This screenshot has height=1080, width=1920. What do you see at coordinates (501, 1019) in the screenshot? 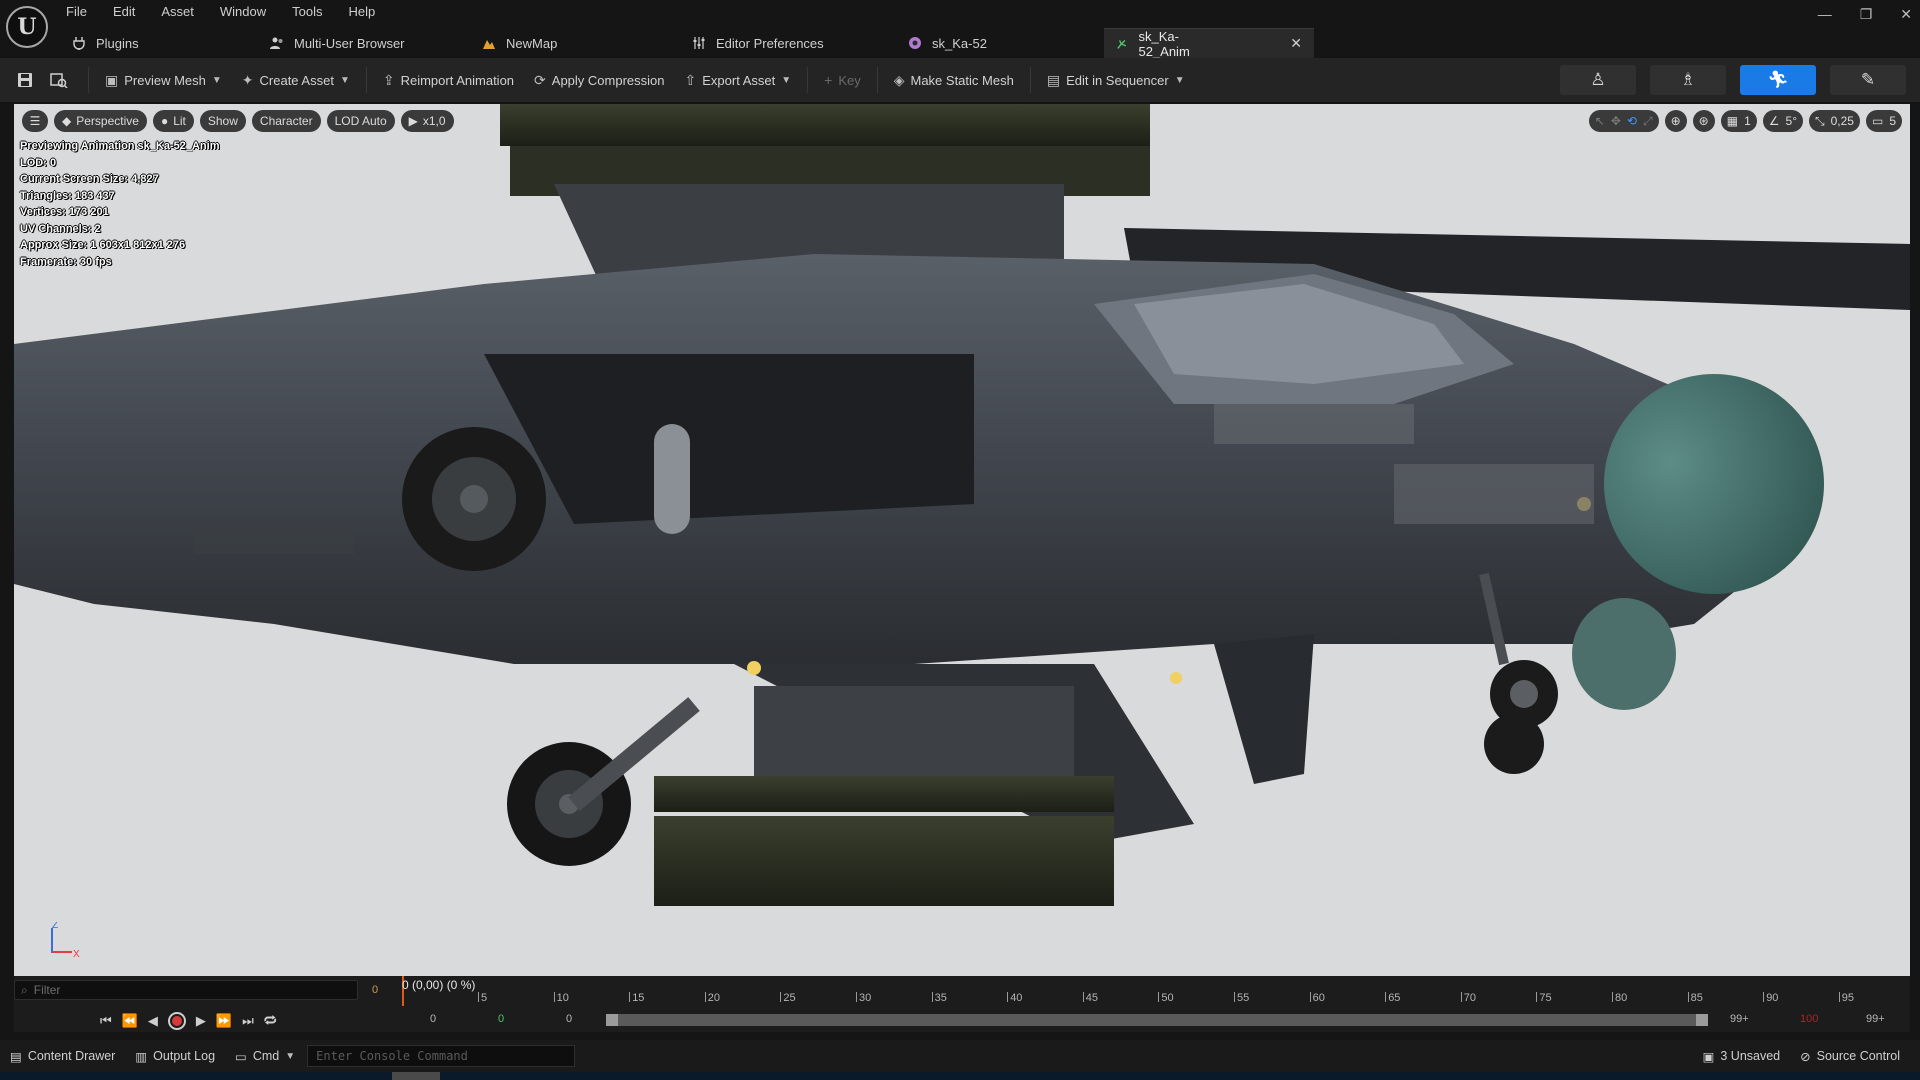
I see `working-start-field: 0` at bounding box center [501, 1019].